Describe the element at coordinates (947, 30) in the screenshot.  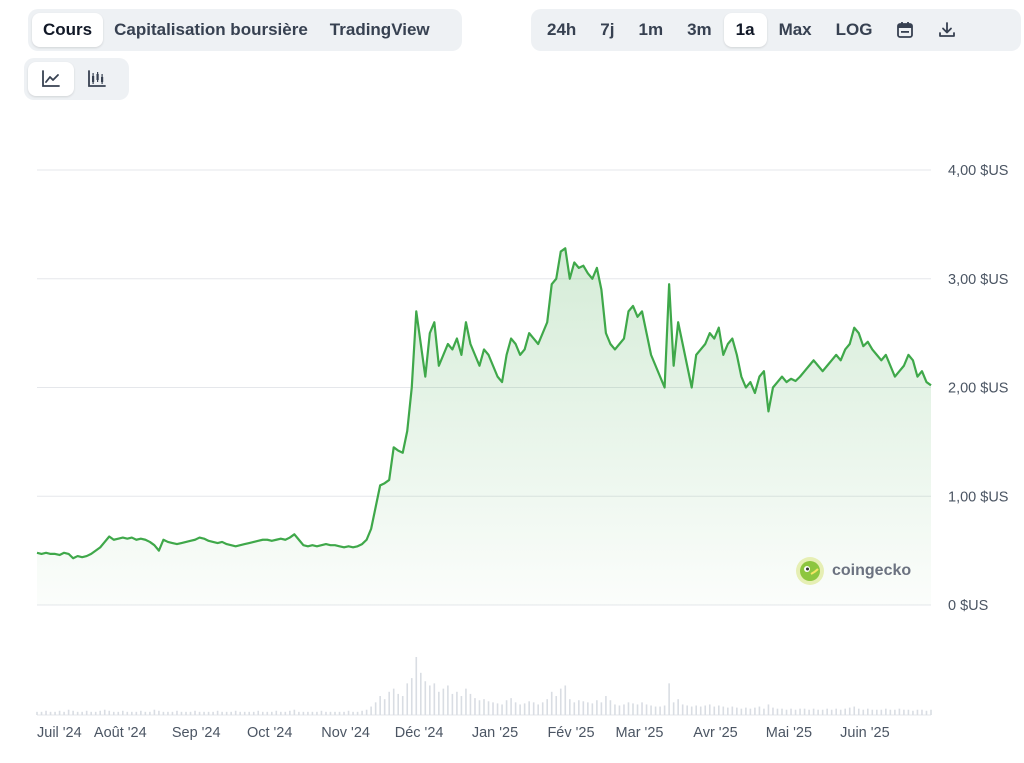
I see `download-icon` at that location.